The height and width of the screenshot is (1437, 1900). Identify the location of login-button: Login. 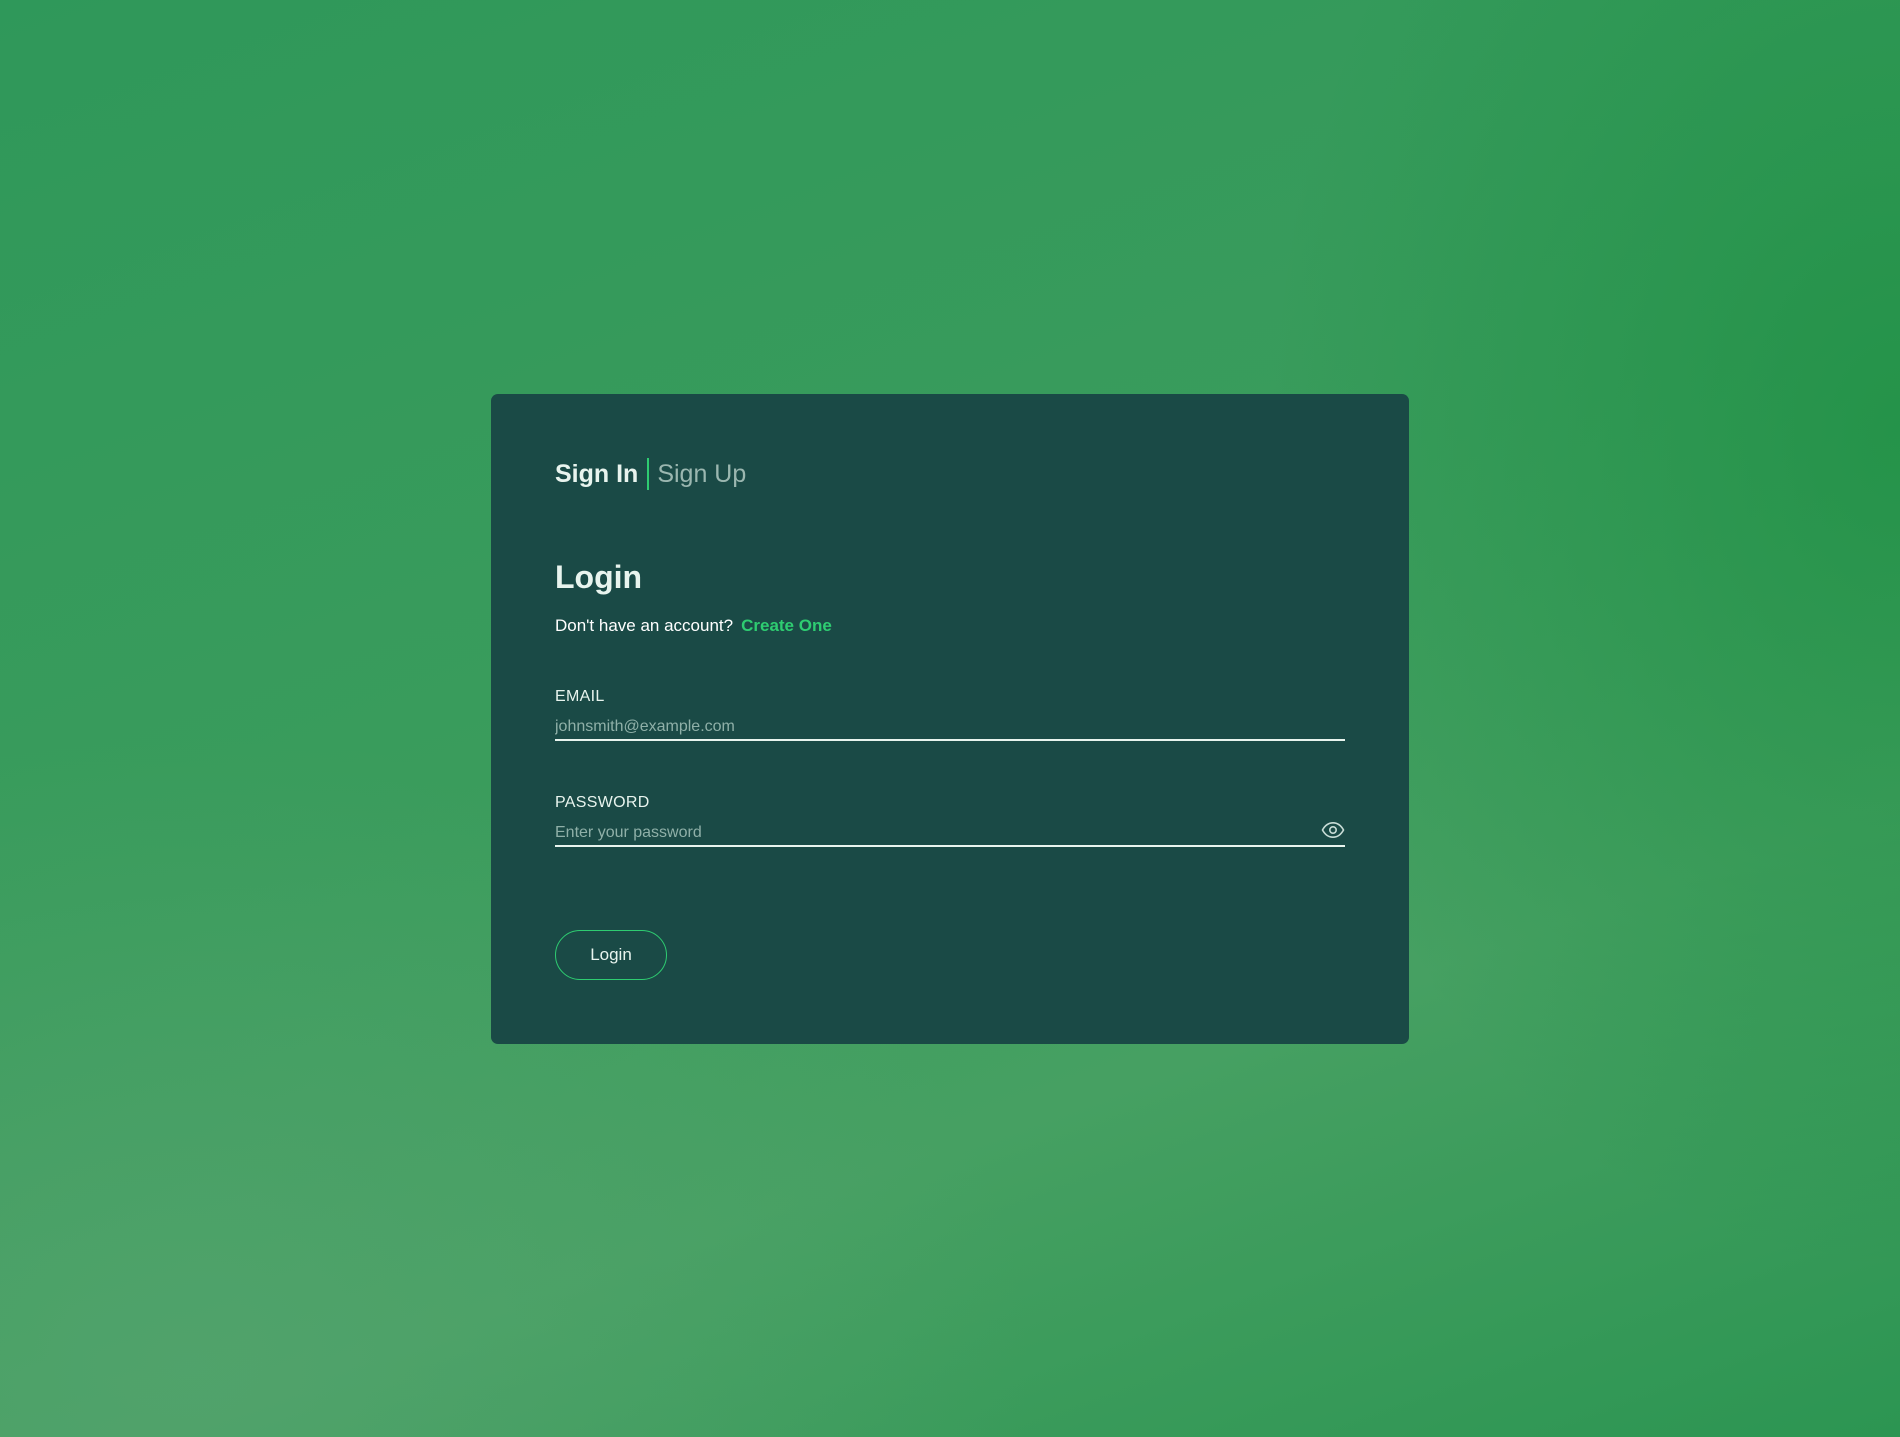
(611, 955).